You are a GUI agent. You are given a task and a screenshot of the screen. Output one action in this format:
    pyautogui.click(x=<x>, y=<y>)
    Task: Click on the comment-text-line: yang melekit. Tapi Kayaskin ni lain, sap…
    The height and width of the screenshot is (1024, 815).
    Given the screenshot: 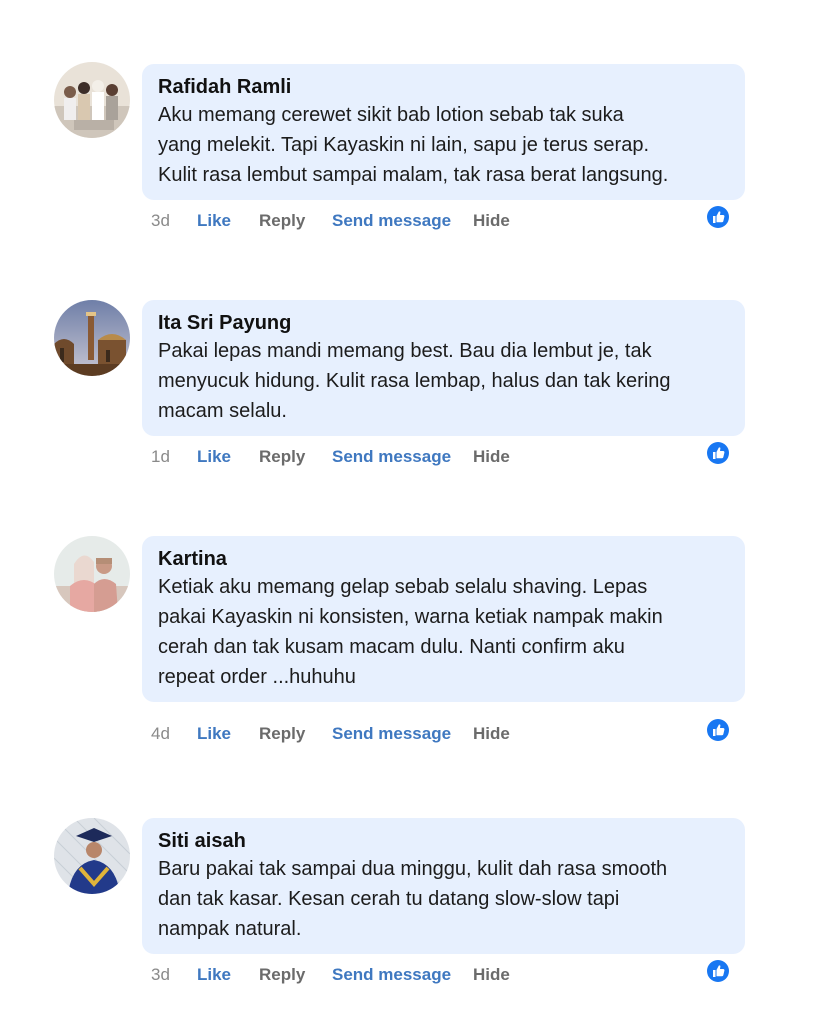 What is the action you would take?
    pyautogui.click(x=404, y=145)
    